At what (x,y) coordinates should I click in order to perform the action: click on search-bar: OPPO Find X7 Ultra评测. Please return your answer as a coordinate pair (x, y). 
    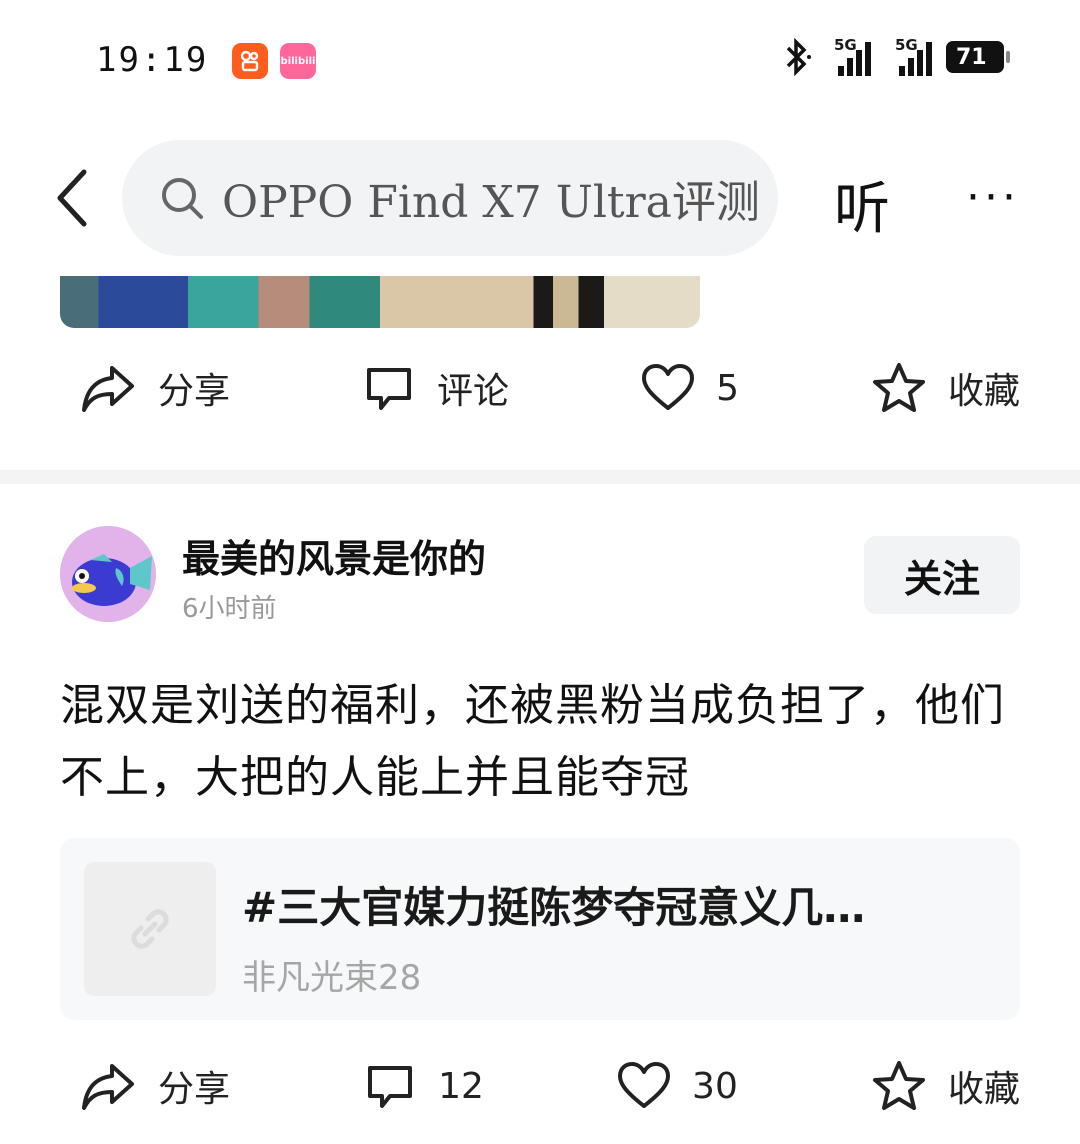
    Looking at the image, I should click on (450, 198).